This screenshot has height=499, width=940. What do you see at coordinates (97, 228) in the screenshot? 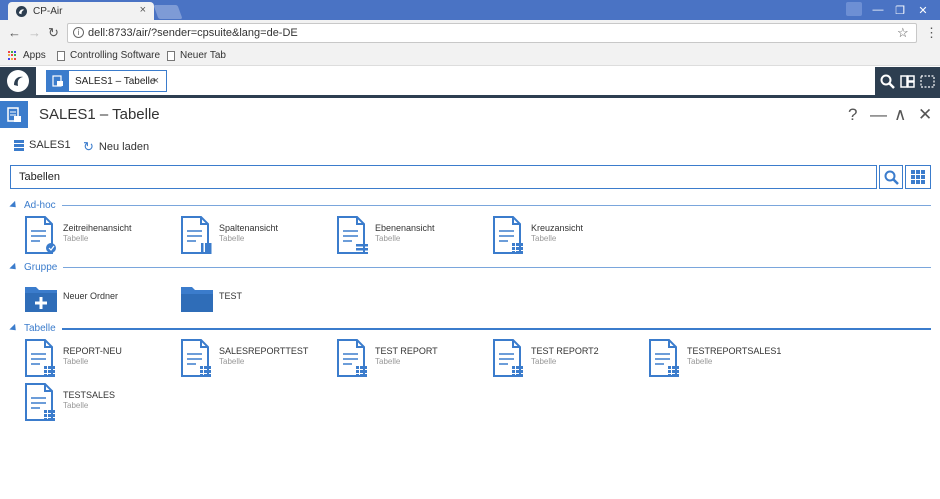
I see `item-name: Zeitreihenansicht` at bounding box center [97, 228].